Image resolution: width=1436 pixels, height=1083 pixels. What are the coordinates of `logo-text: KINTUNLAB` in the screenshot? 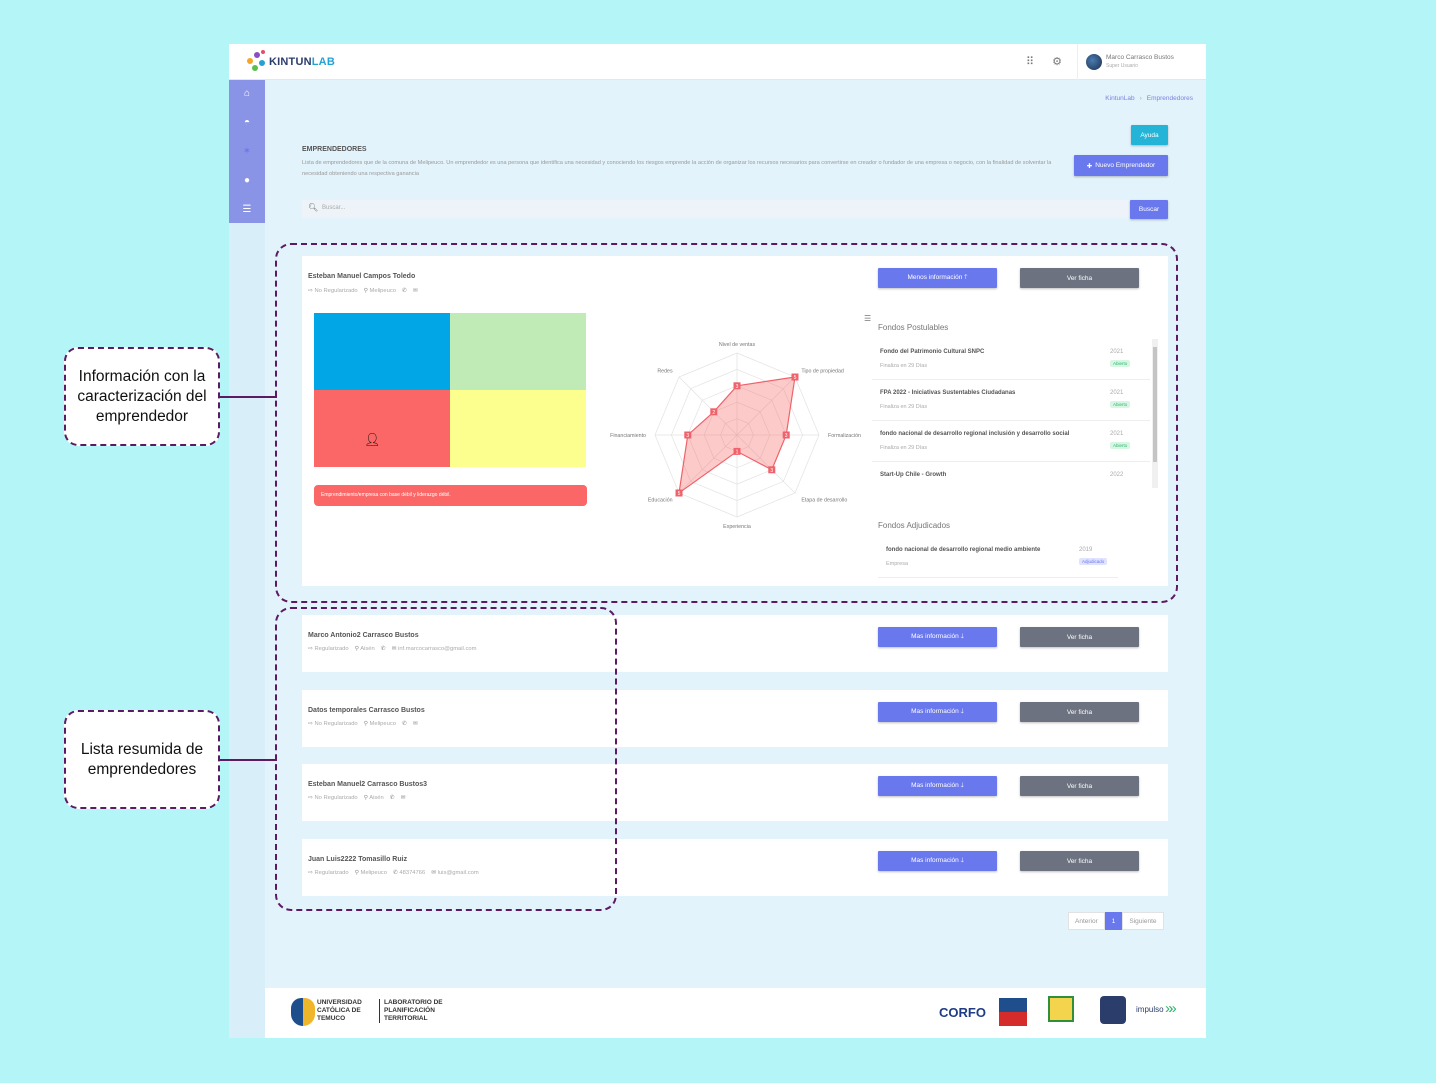 It's located at (302, 62).